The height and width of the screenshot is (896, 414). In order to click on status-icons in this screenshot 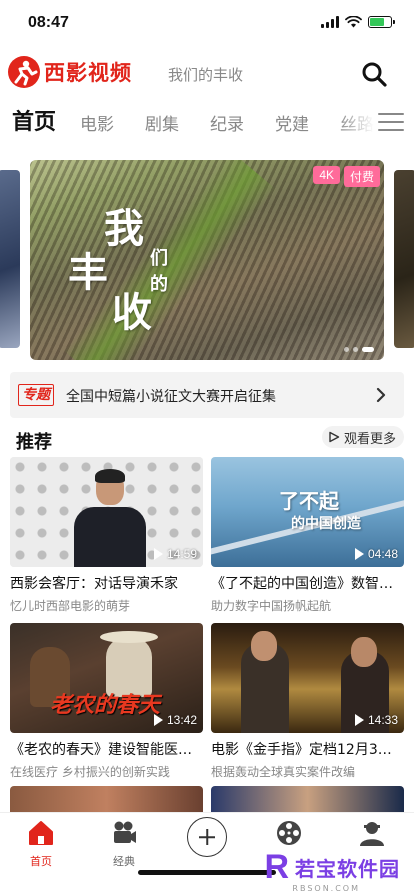, I will do `click(358, 22)`.